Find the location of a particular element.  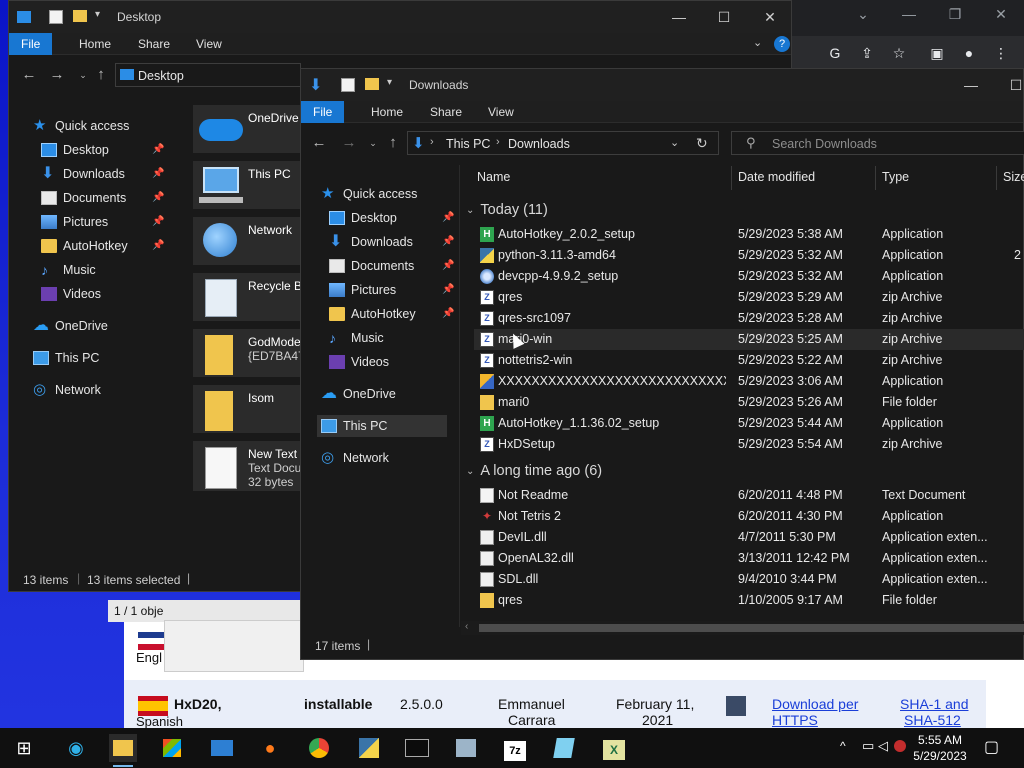

tray-chevron-icon: ^ is located at coordinates (843, 746).